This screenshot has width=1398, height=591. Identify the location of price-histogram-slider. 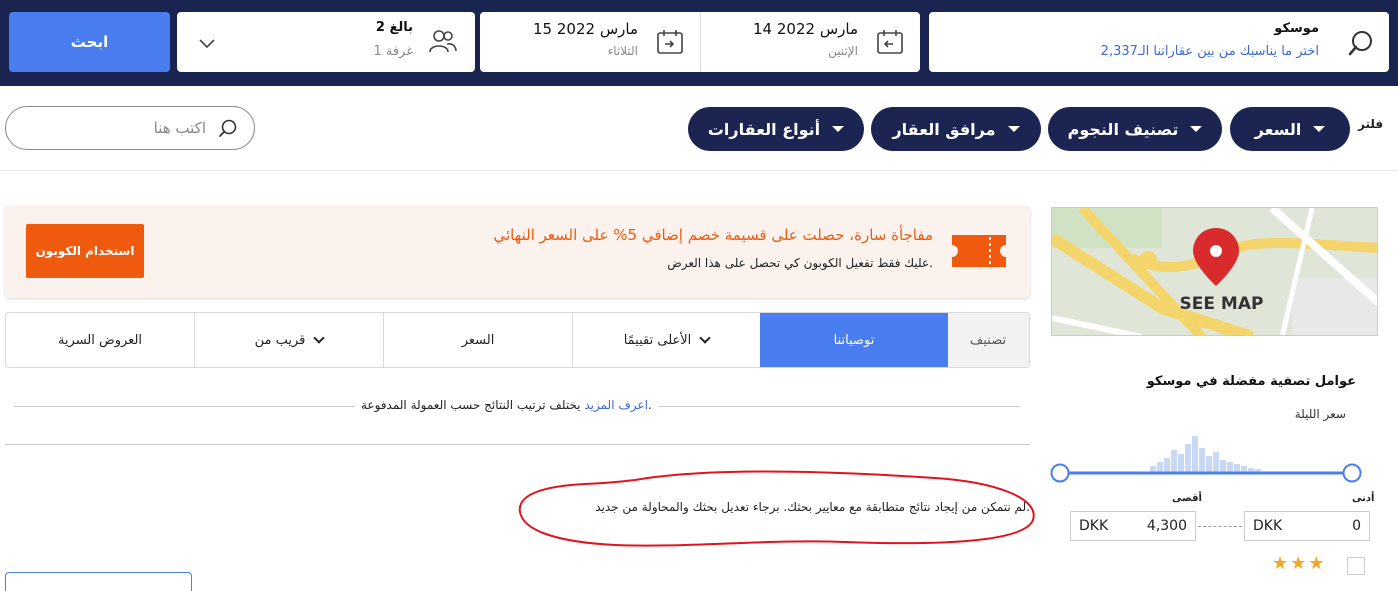
(1209, 458).